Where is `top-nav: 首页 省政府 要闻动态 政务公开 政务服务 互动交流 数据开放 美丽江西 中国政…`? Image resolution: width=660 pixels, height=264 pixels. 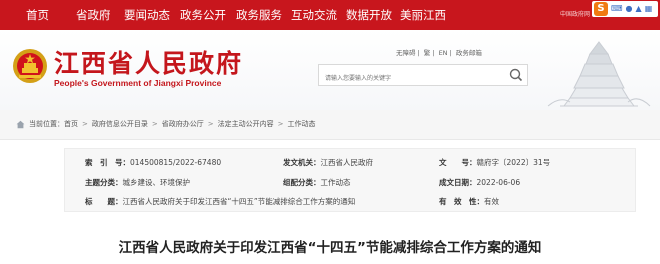
top-nav: 首页 省政府 要闻动态 政务公开 政务服务 互动交流 数据开放 美丽江西 中国政… is located at coordinates (330, 15).